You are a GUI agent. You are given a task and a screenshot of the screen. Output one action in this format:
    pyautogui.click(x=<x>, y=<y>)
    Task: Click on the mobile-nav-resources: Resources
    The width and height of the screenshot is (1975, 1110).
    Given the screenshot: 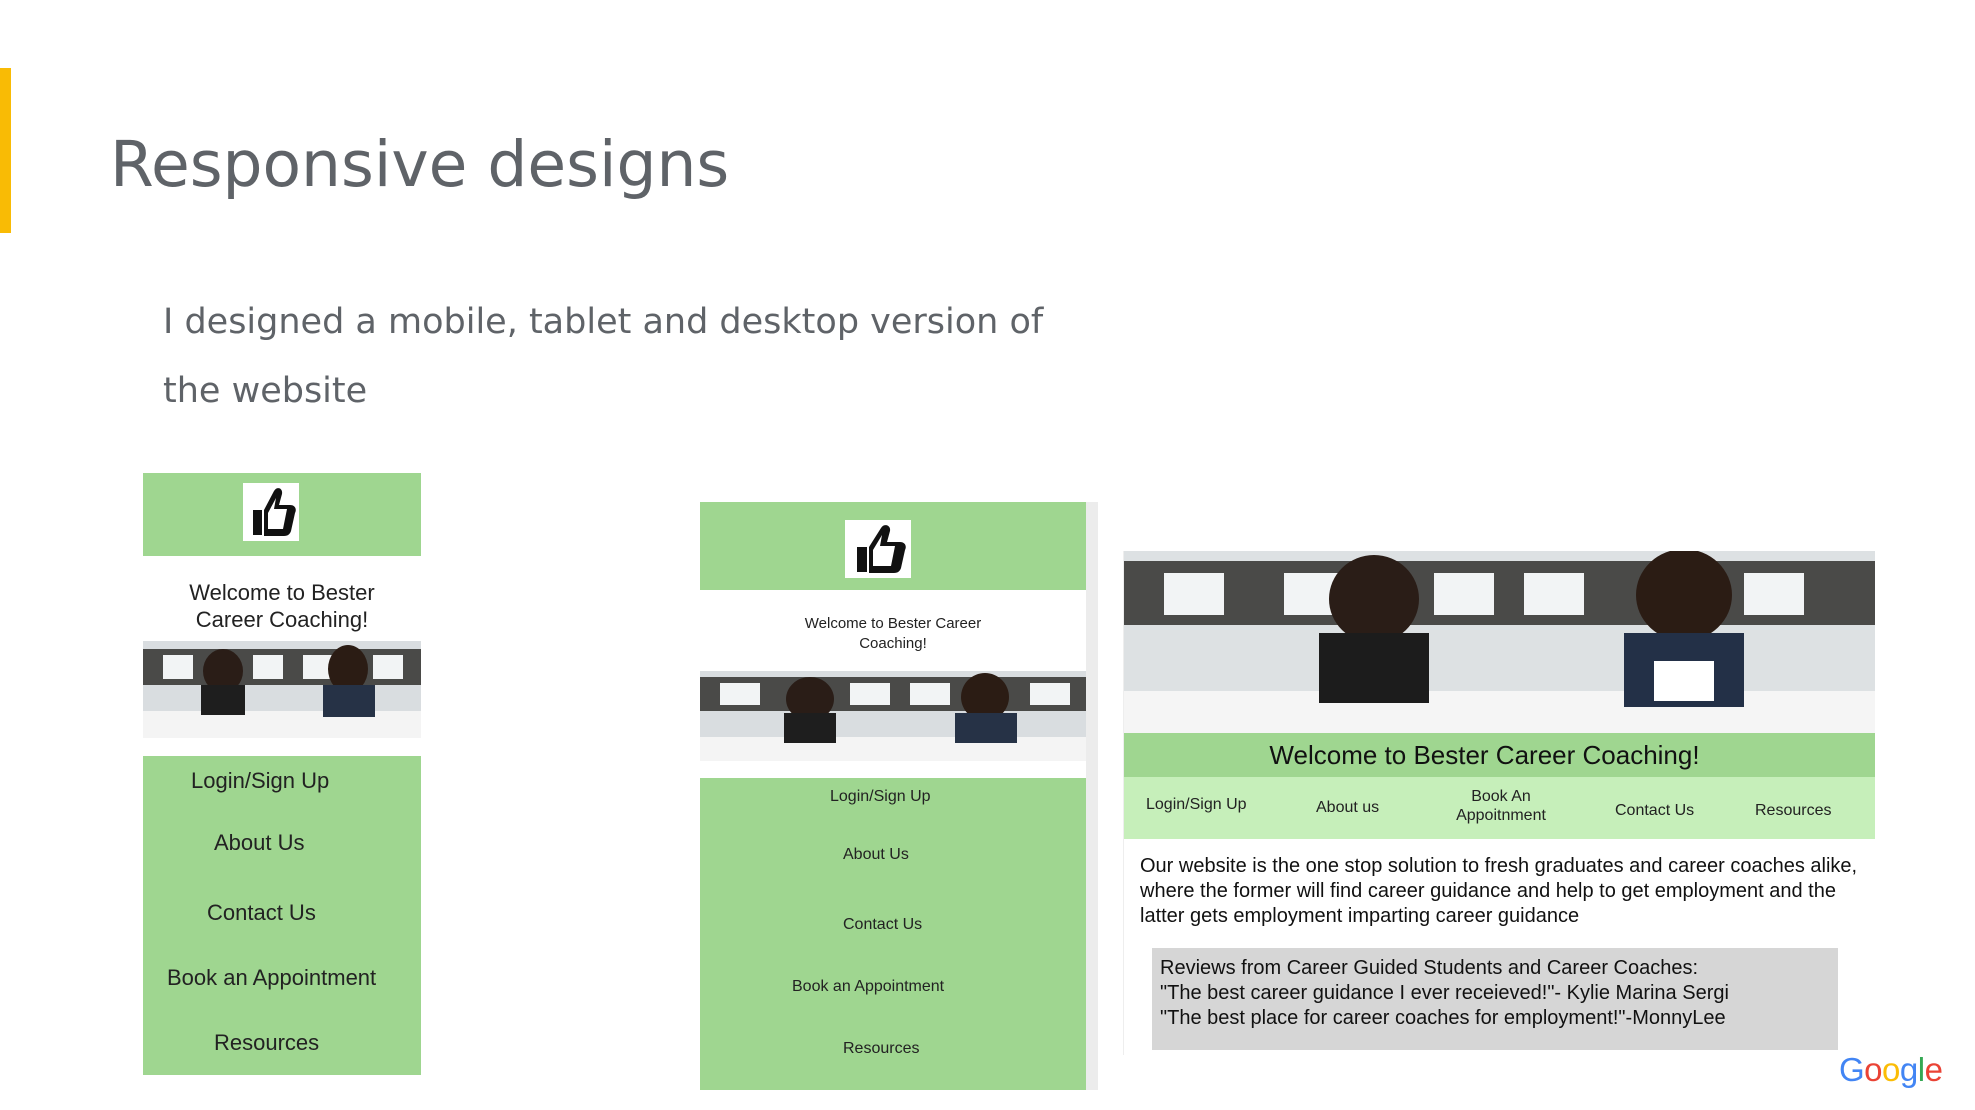 What is the action you would take?
    pyautogui.click(x=266, y=1043)
    